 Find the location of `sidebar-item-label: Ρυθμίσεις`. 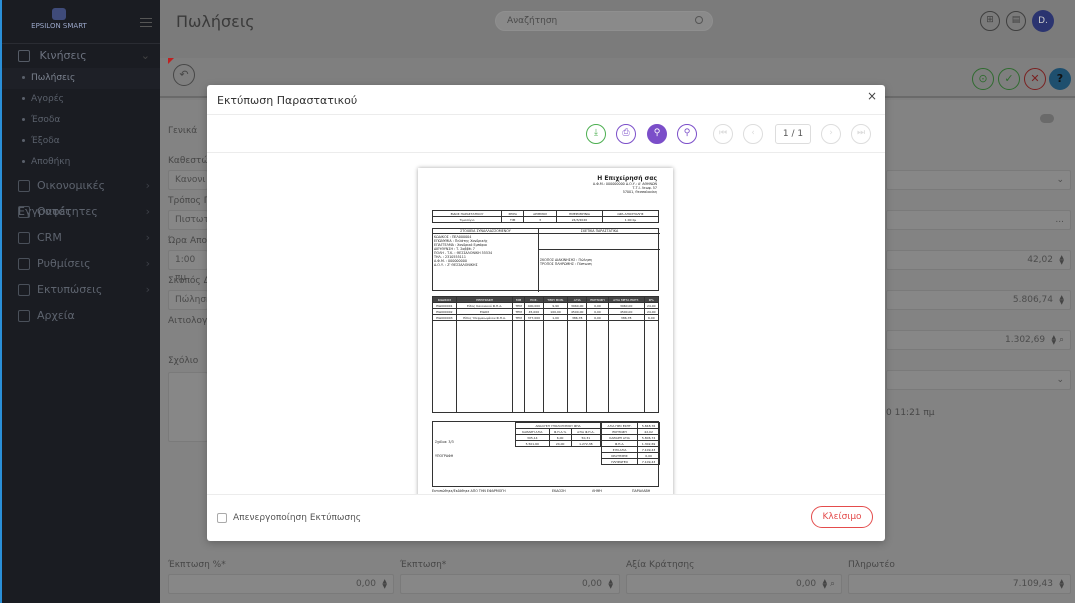

sidebar-item-label: Ρυθμίσεις is located at coordinates (64, 263).